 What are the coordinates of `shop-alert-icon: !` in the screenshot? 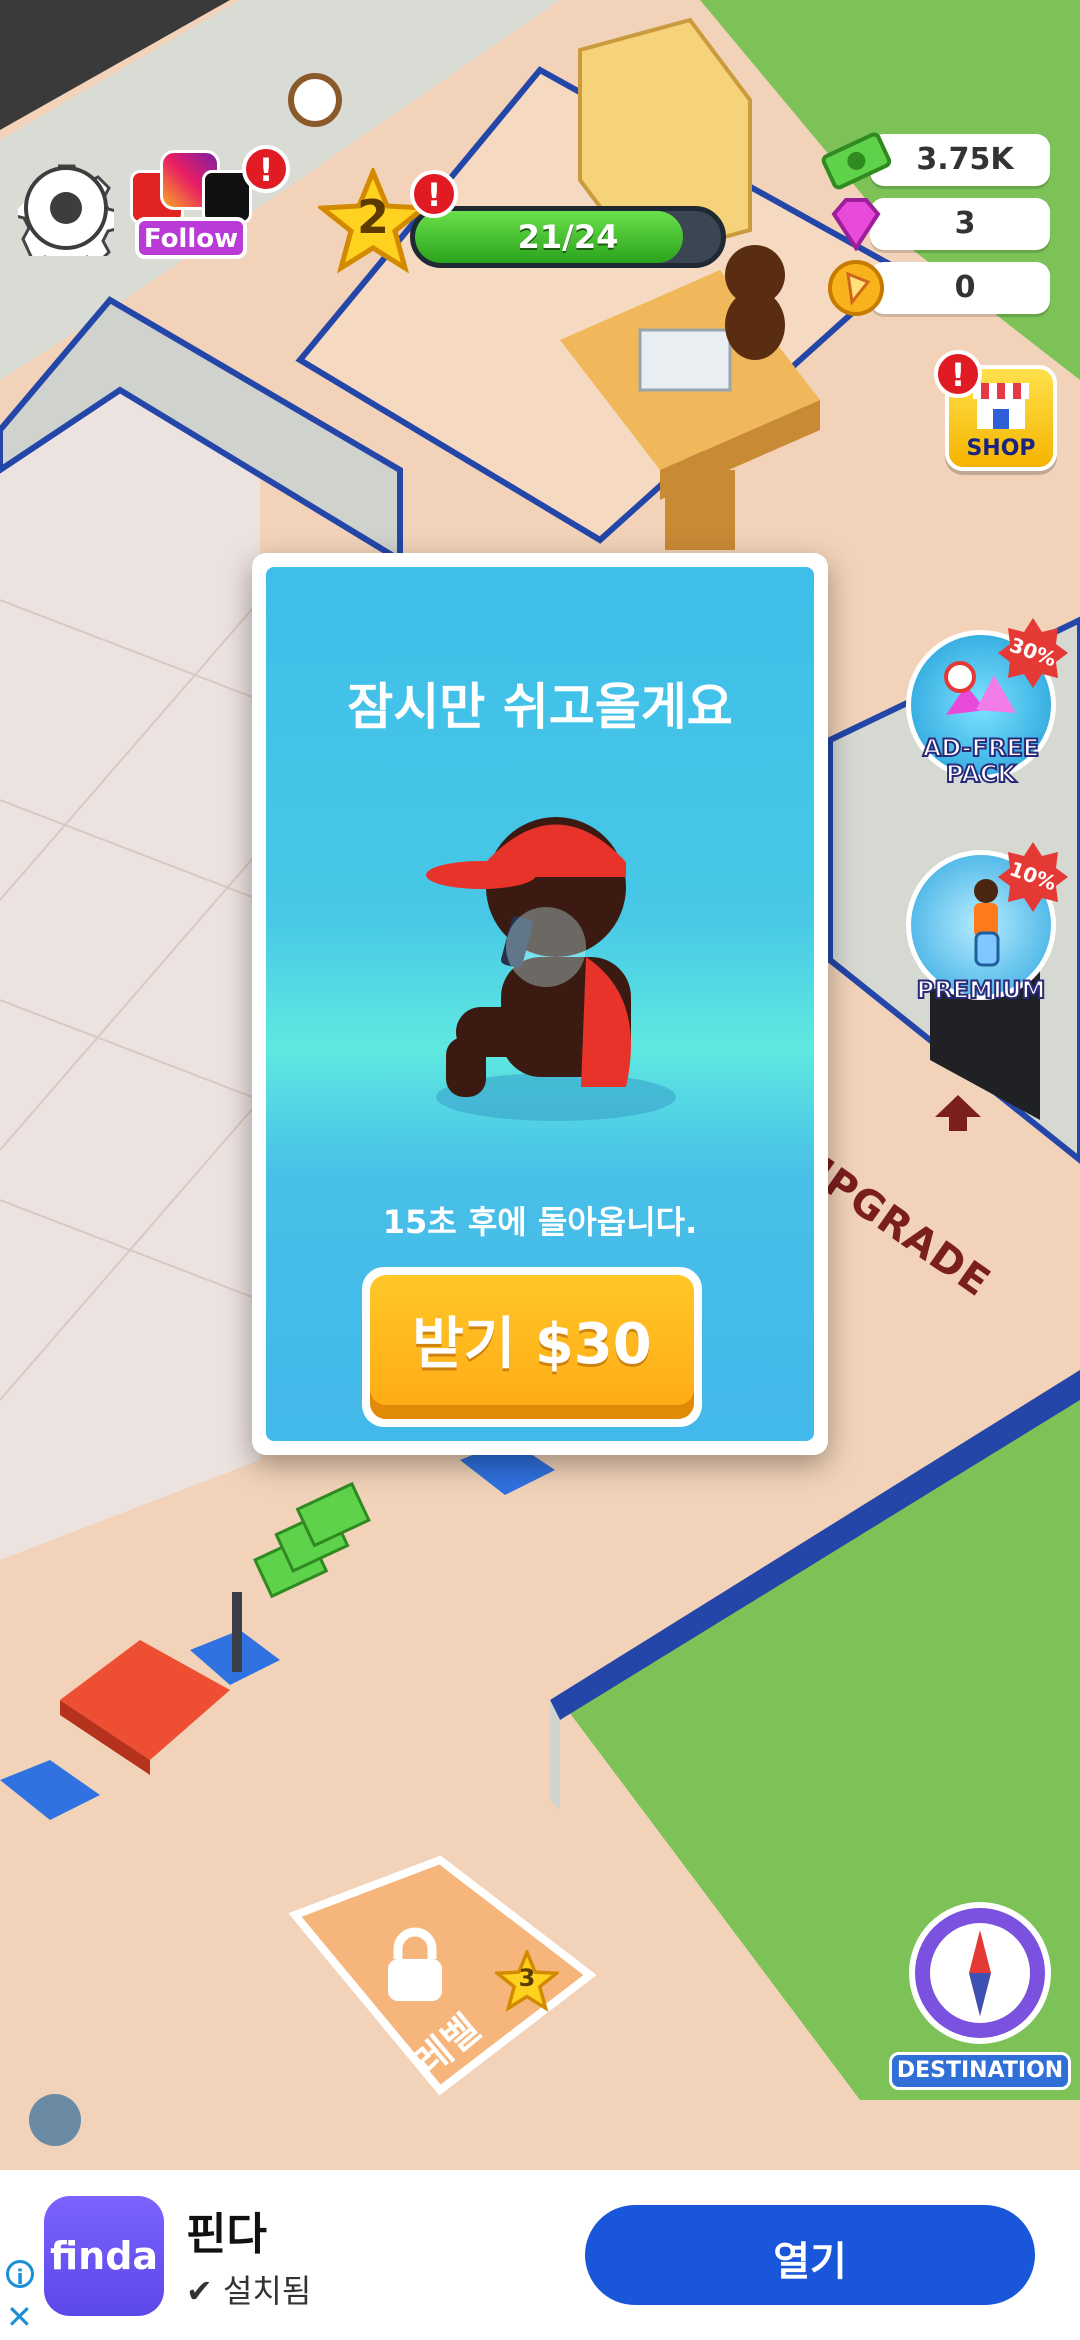 It's located at (958, 374).